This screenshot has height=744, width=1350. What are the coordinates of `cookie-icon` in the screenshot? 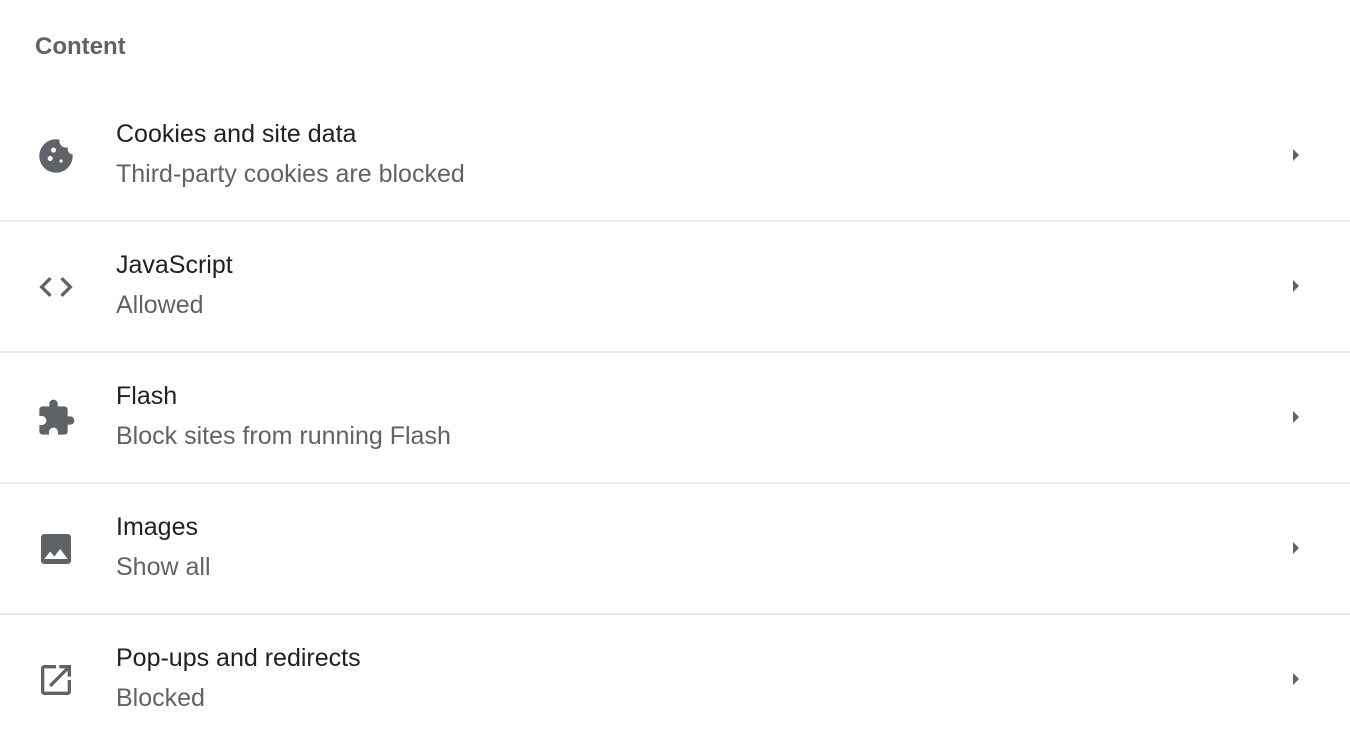 It's located at (56, 156).